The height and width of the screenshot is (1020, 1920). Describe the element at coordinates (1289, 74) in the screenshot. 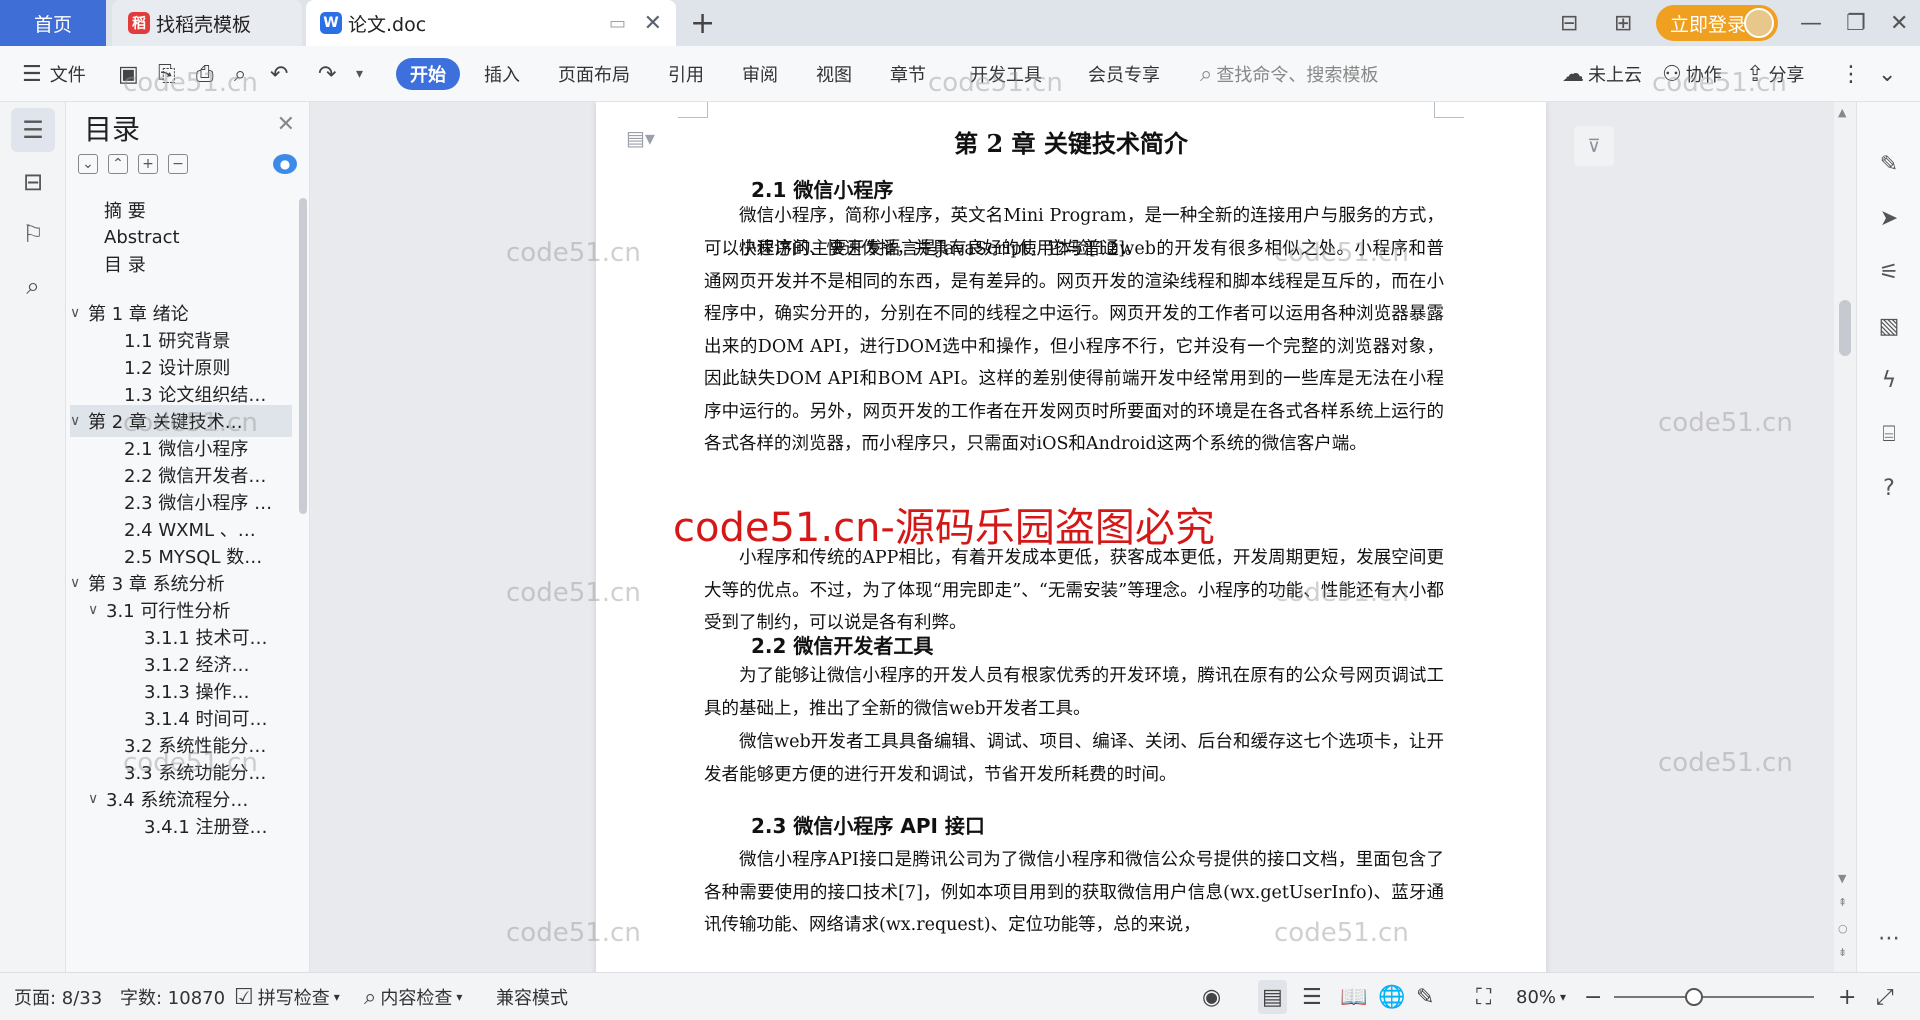

I see `command-search: ⌕ 查找命令、搜索模板` at that location.